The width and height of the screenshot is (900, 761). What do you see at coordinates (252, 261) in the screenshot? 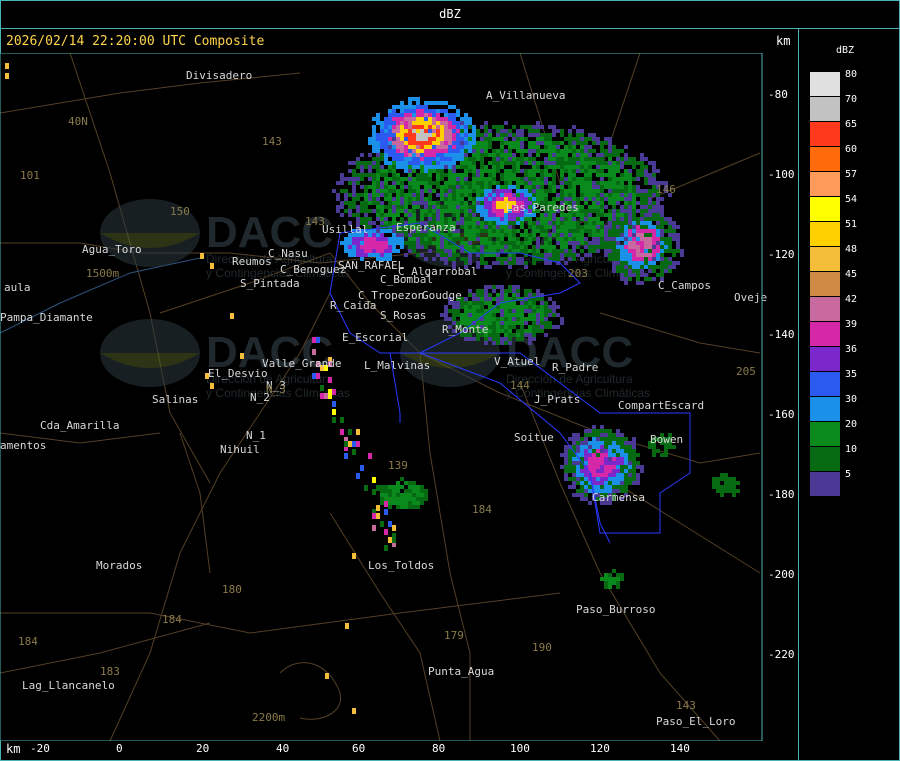
I see `place-label: Reumos` at bounding box center [252, 261].